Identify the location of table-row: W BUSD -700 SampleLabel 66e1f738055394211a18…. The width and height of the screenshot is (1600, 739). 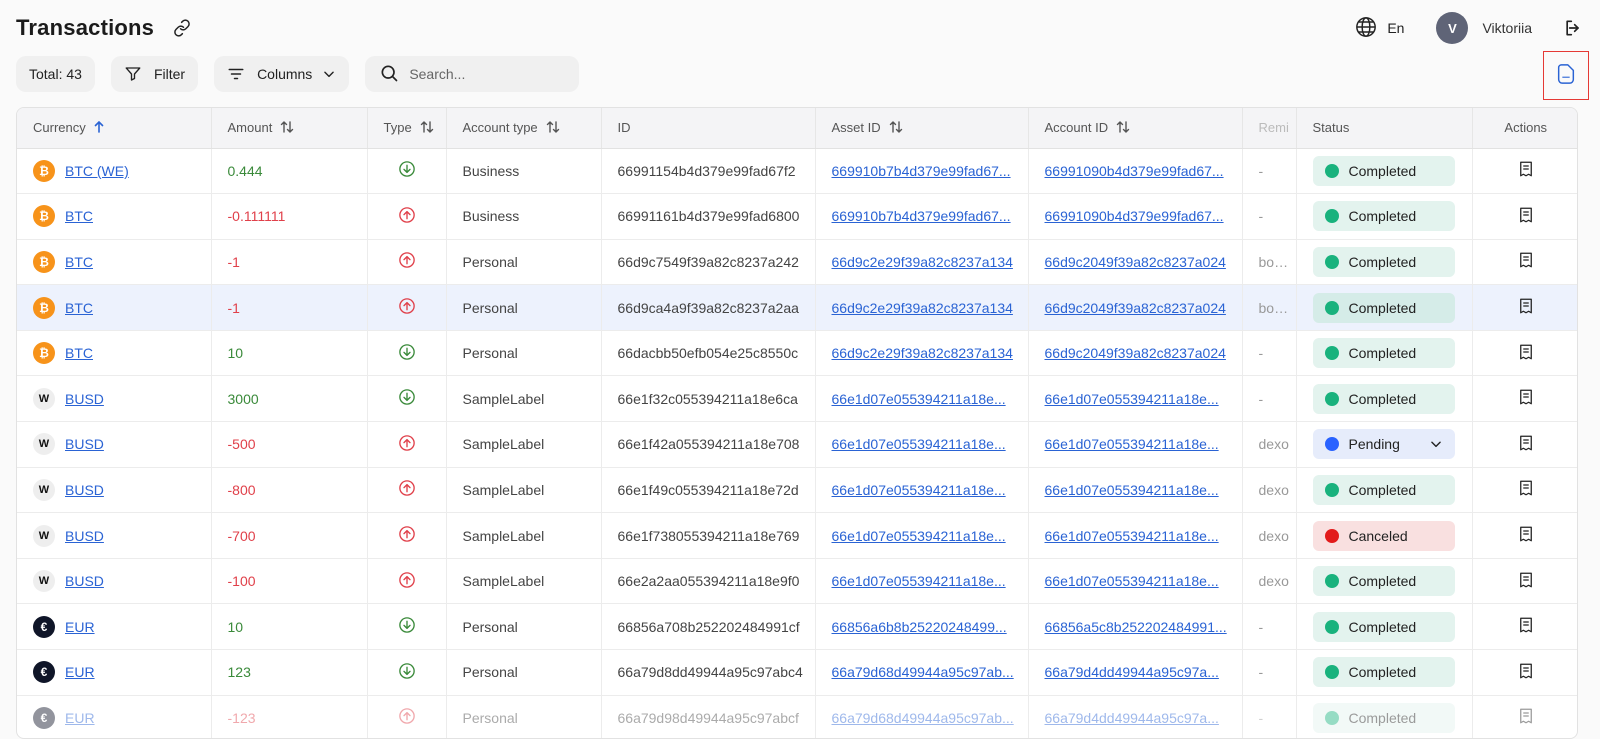
(797, 535).